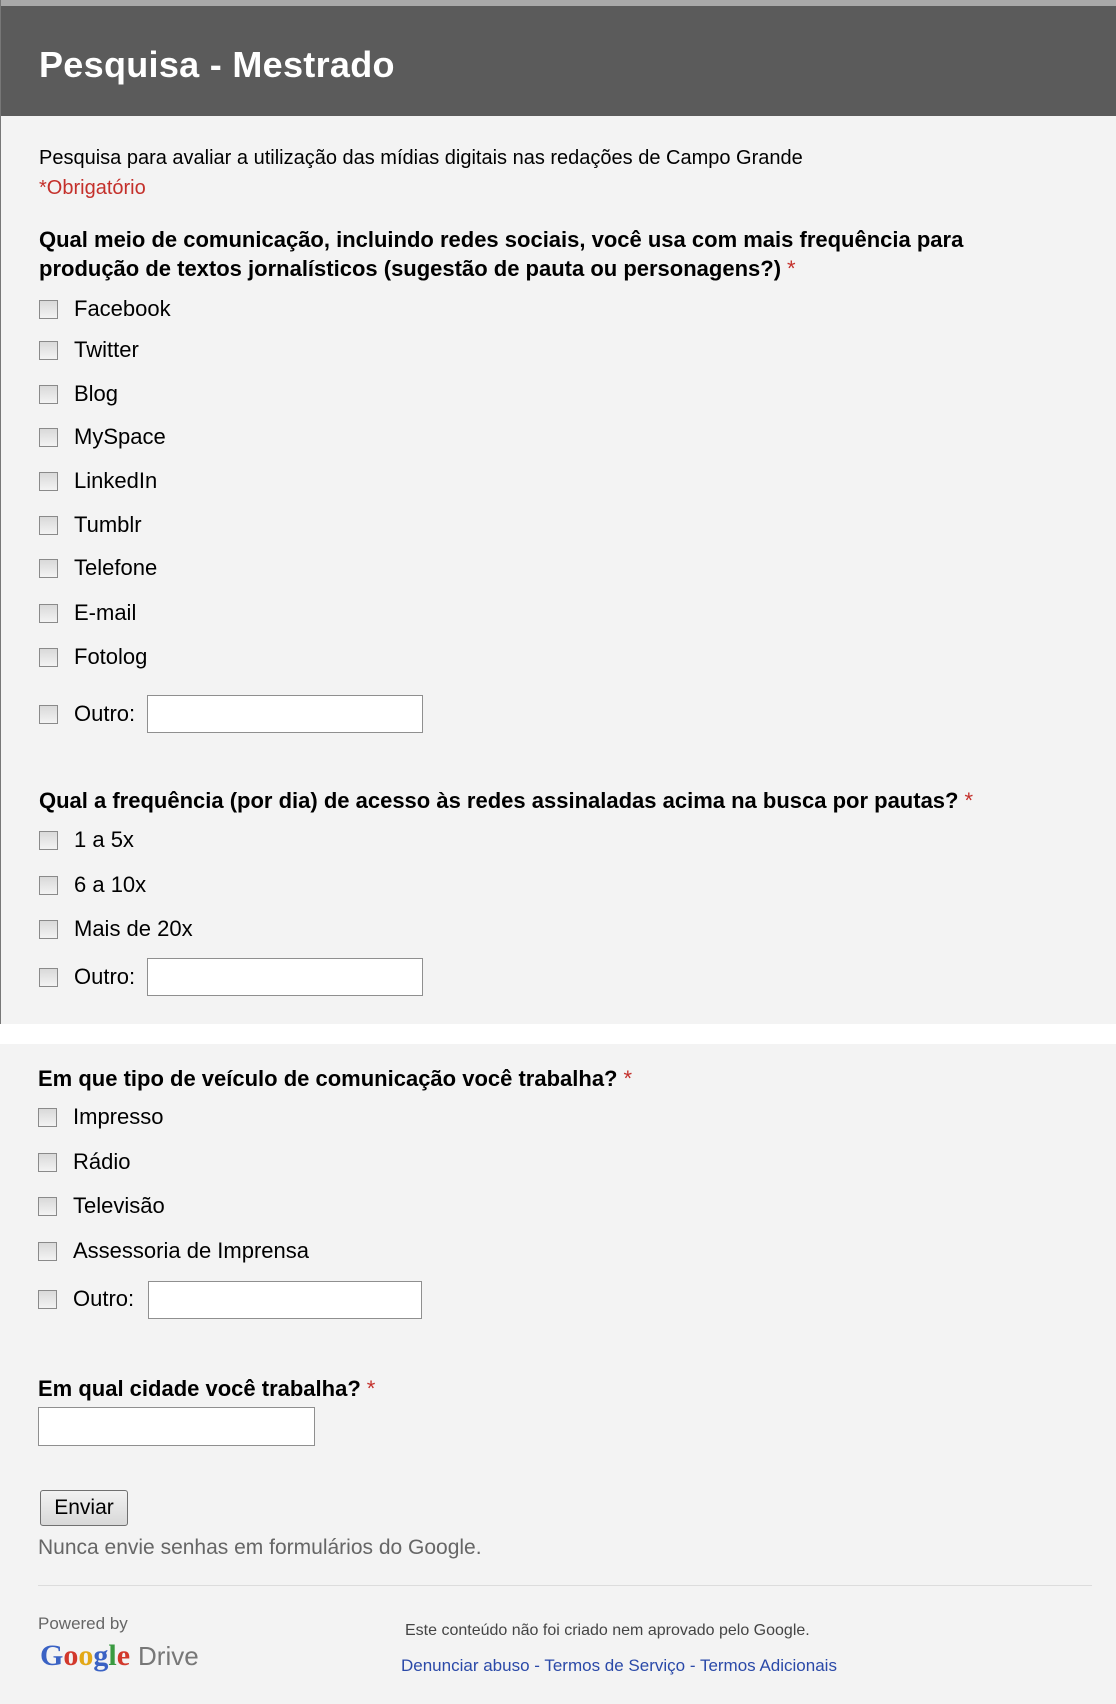  What do you see at coordinates (168, 1656) in the screenshot?
I see `drive-wordmark: Drive` at bounding box center [168, 1656].